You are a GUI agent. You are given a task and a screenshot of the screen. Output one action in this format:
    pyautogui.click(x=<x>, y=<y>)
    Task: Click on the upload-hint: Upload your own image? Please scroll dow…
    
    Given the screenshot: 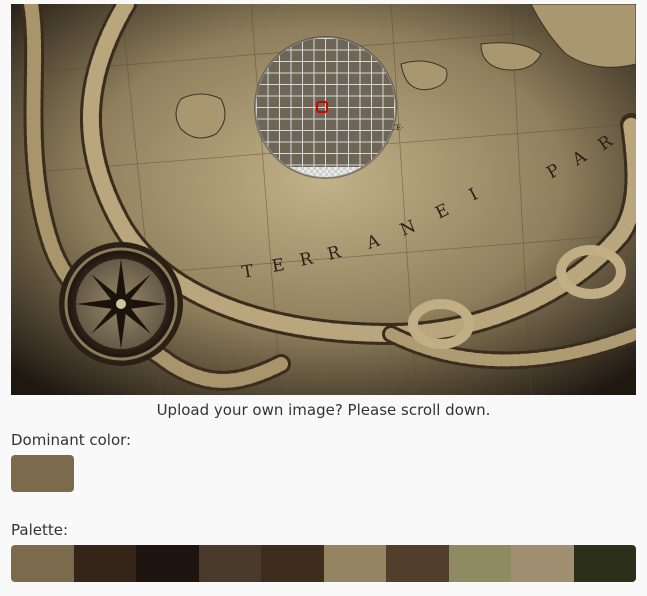 What is the action you would take?
    pyautogui.click(x=323, y=410)
    